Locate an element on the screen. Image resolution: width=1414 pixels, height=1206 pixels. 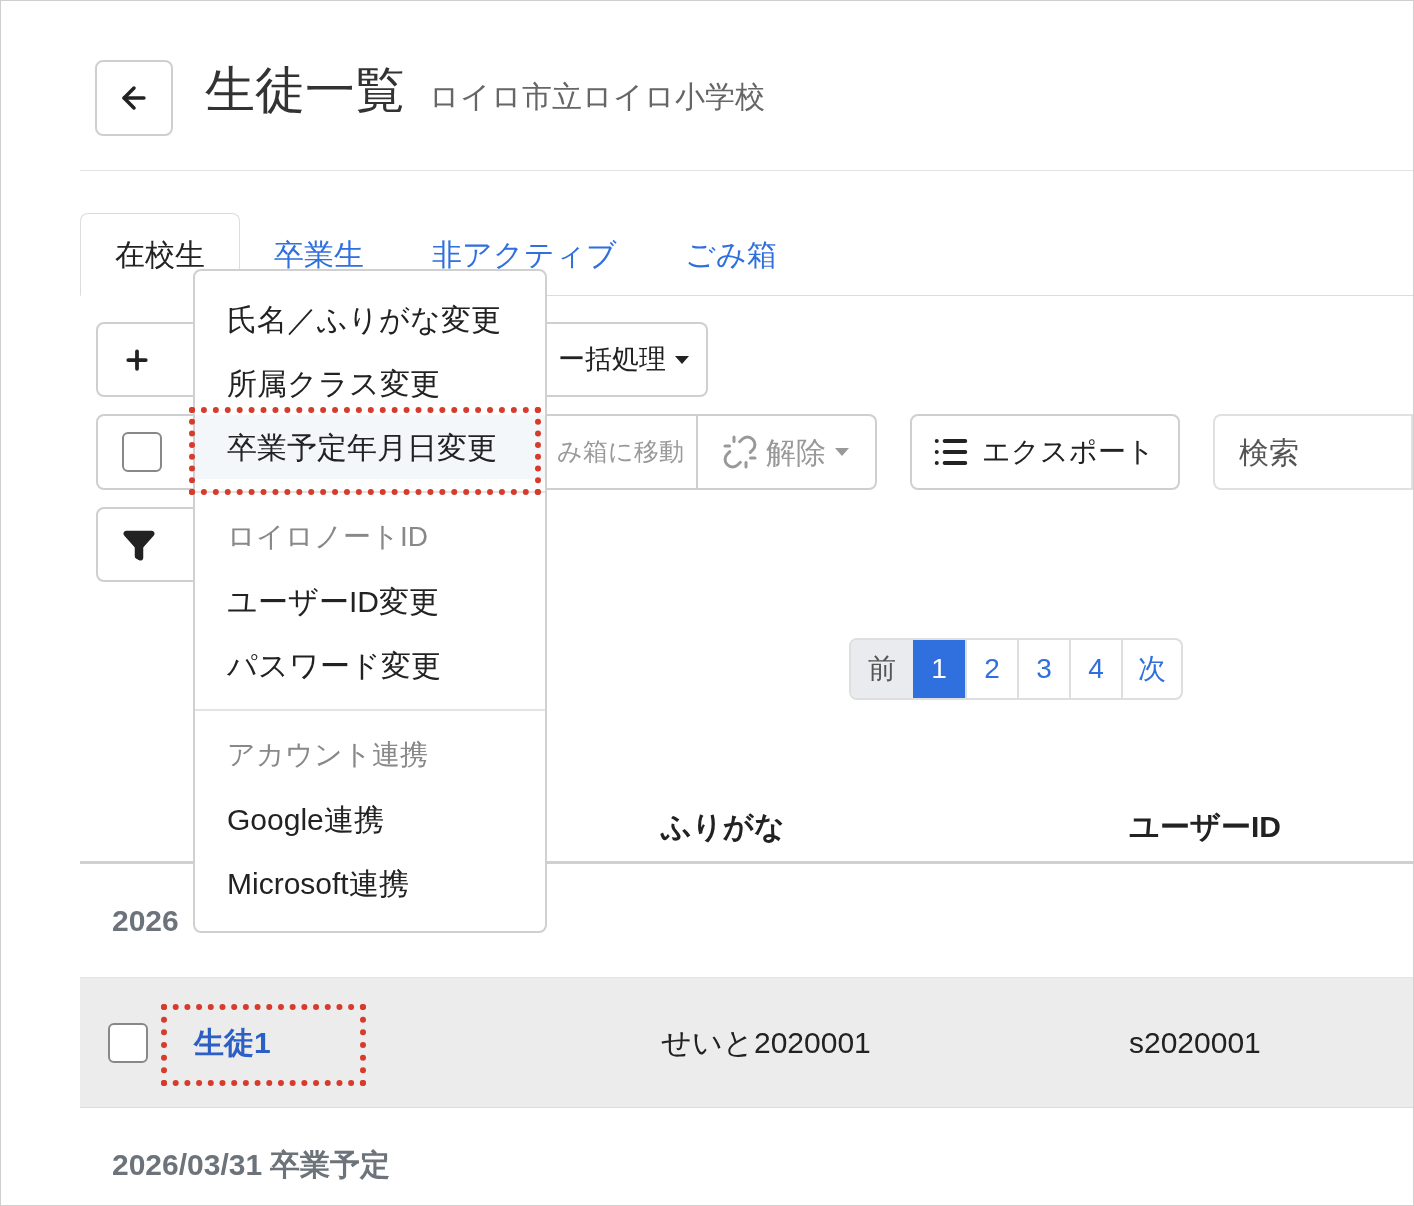
menu-item: 卒業予定年月日変更 is located at coordinates (370, 447).